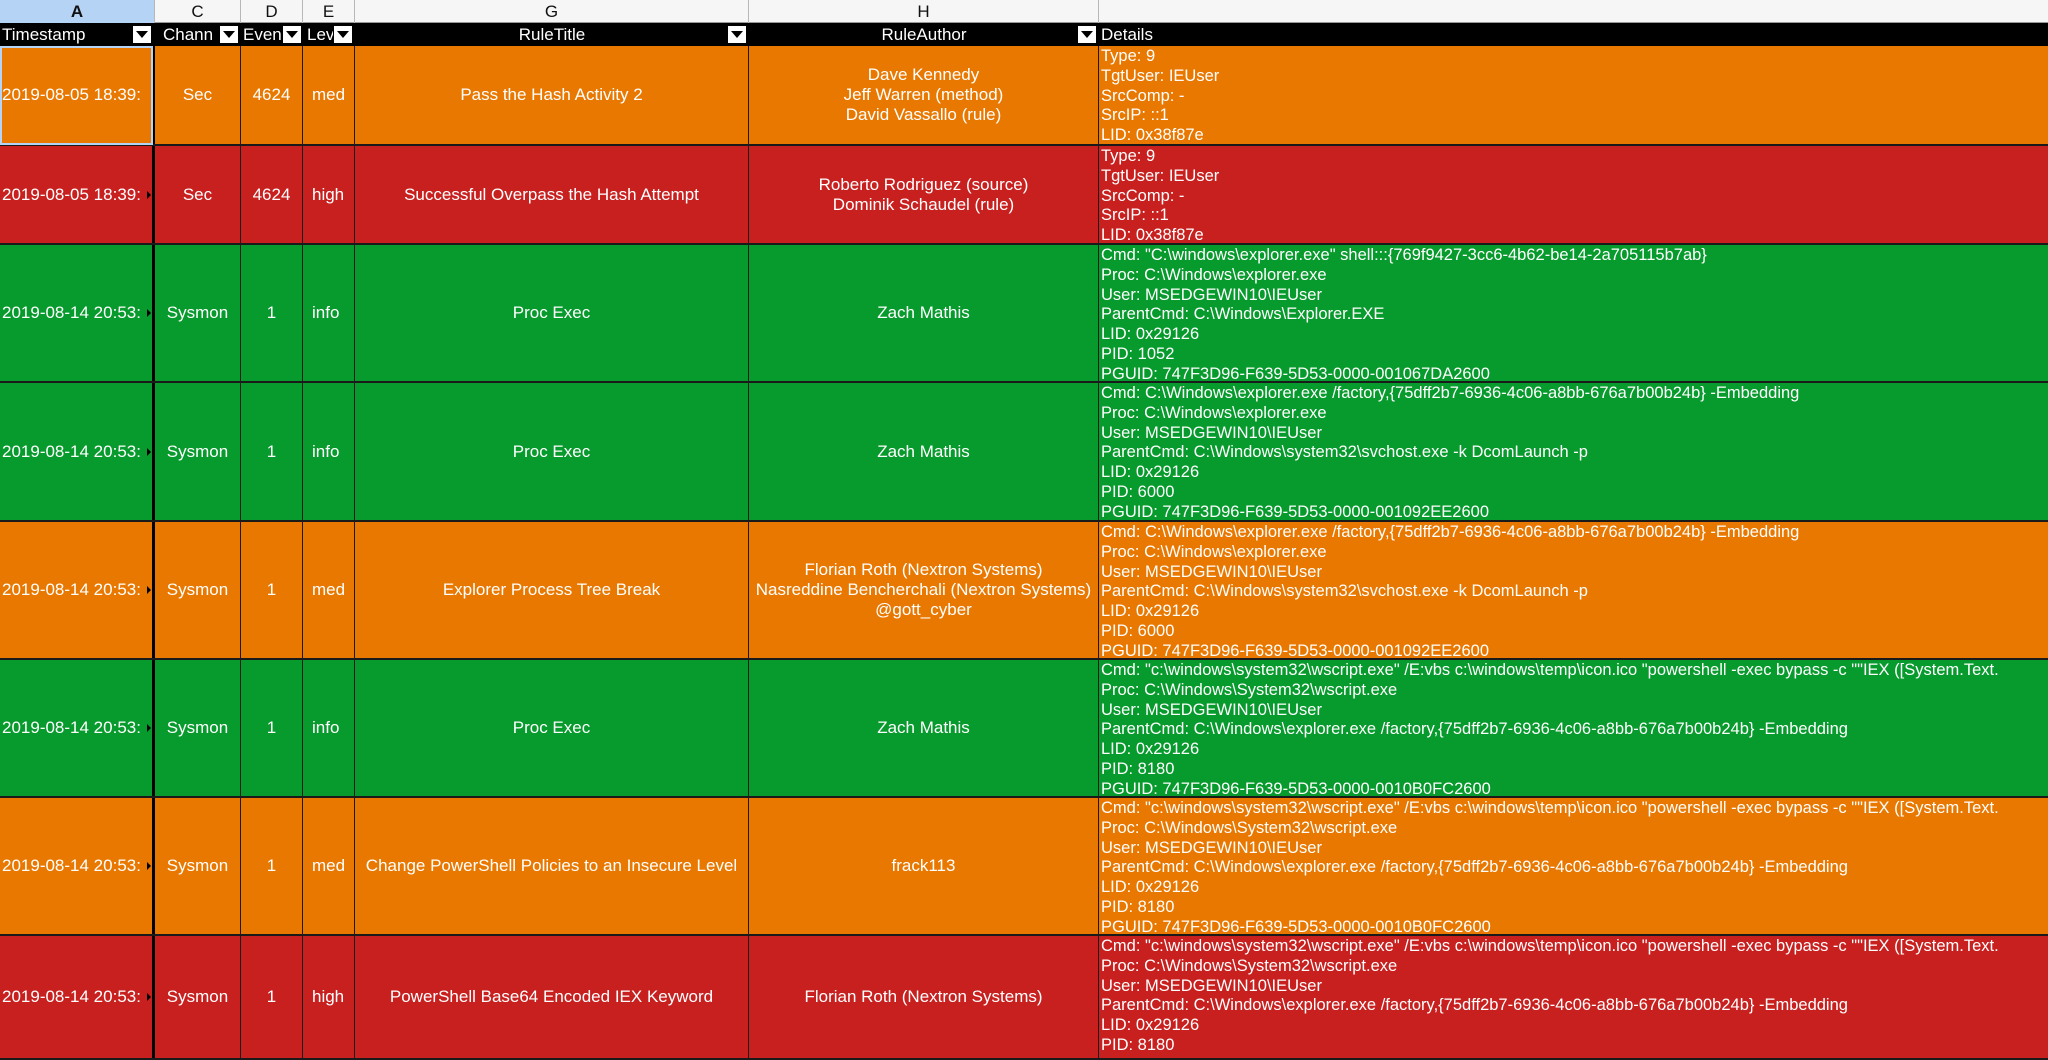 This screenshot has width=2048, height=1060. I want to click on header-rule-title: RuleTitle, so click(552, 34).